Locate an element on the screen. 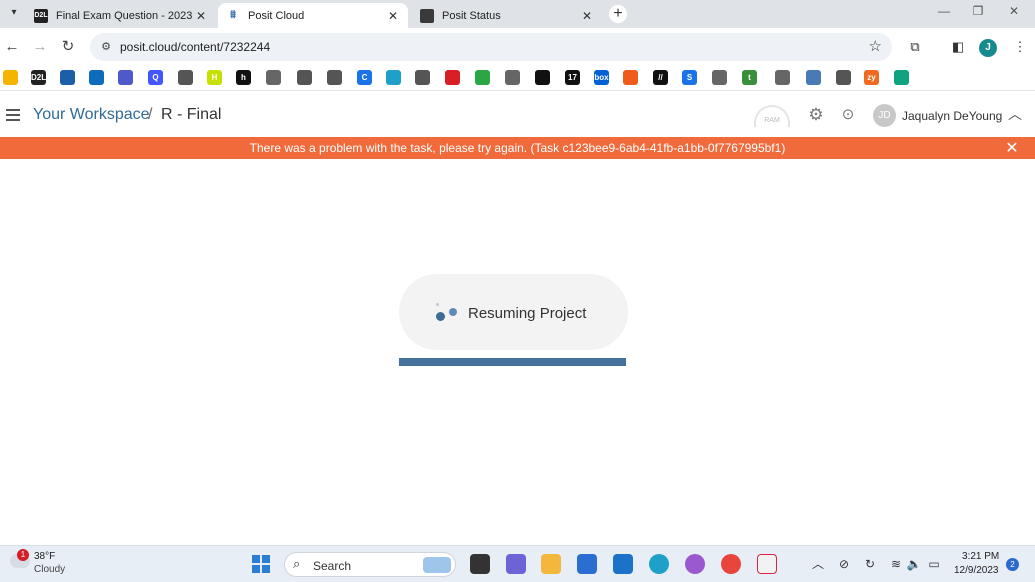  site-info-icon: ⚙ is located at coordinates (106, 47).